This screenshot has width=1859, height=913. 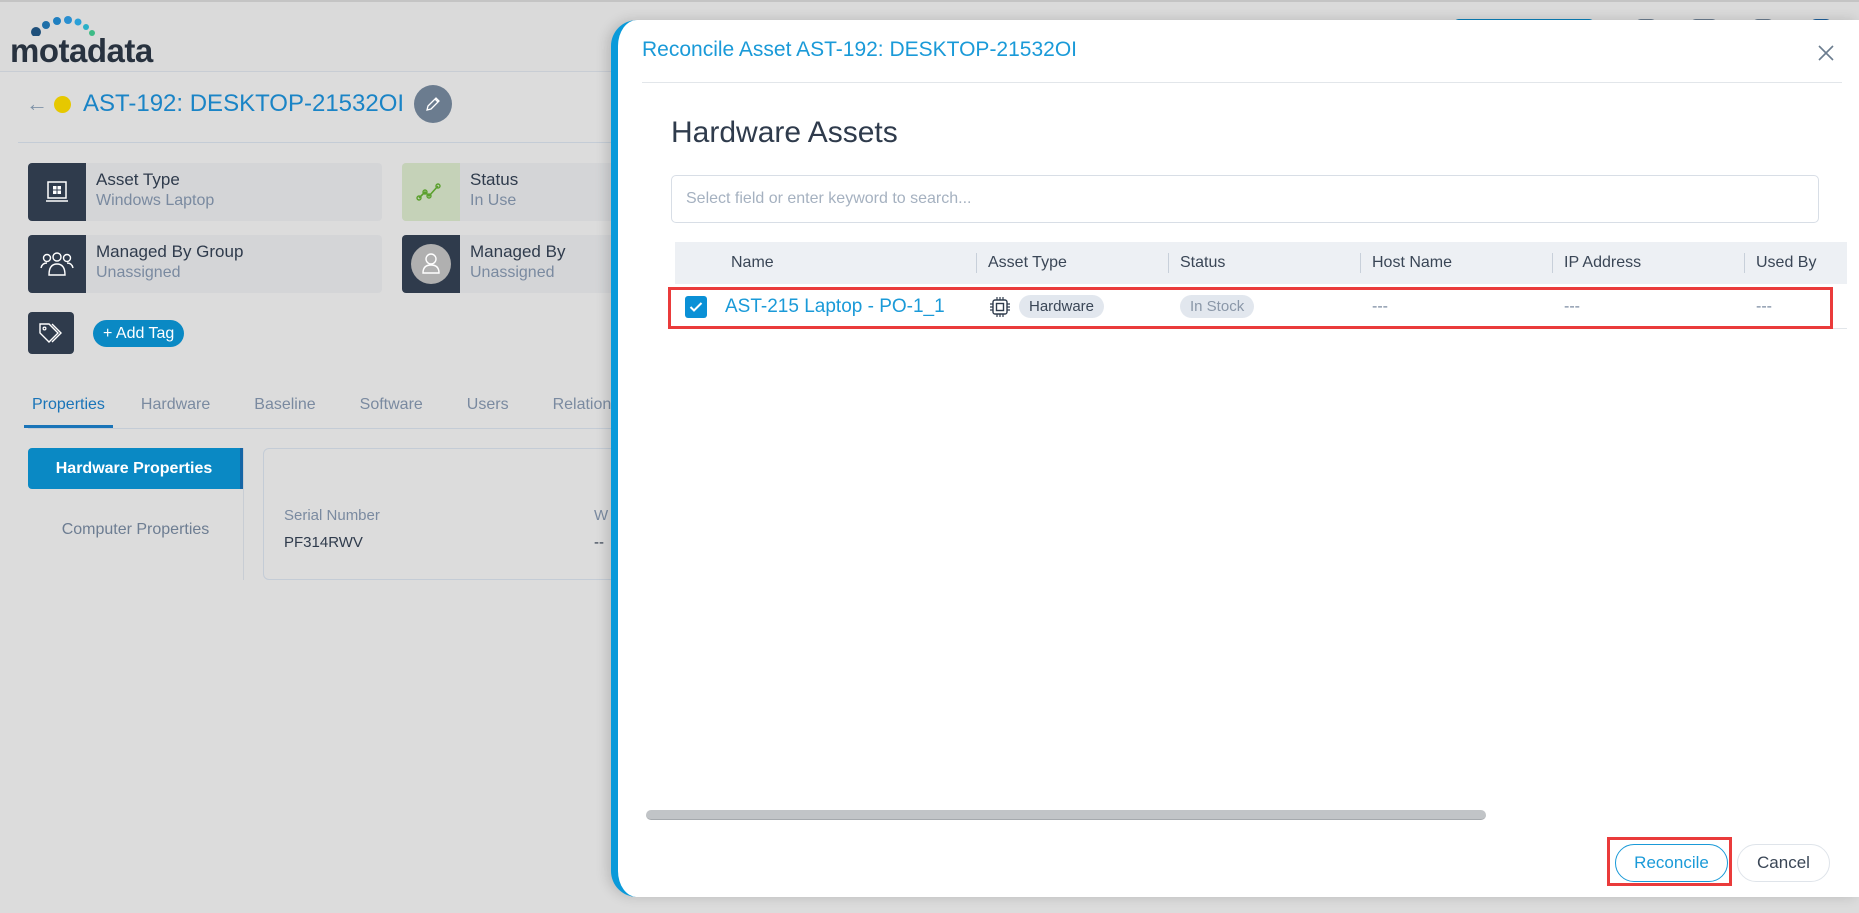 I want to click on column-header-label: Asset Type, so click(x=1027, y=262).